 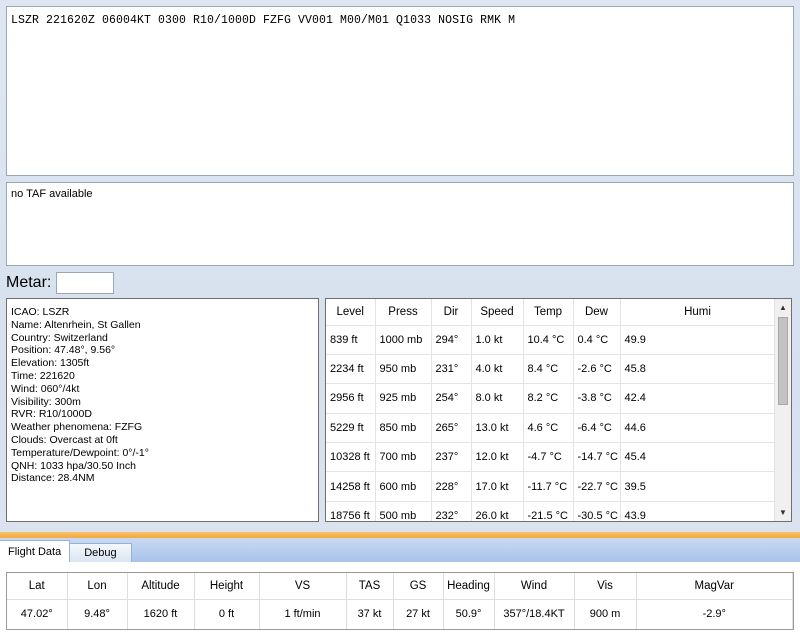 I want to click on grid-cell: 8.0 kt, so click(x=497, y=398).